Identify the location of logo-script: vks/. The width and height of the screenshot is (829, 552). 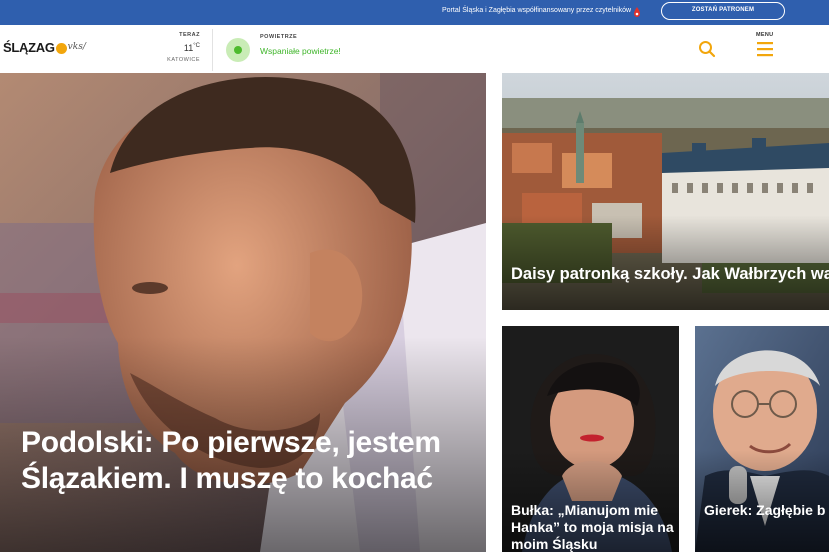
(76, 47).